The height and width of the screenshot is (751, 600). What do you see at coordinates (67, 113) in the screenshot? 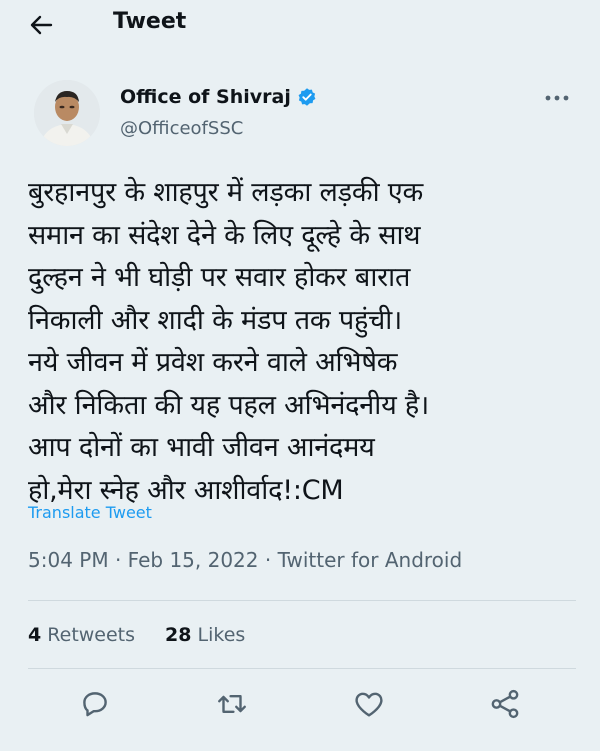
I see `avatar` at bounding box center [67, 113].